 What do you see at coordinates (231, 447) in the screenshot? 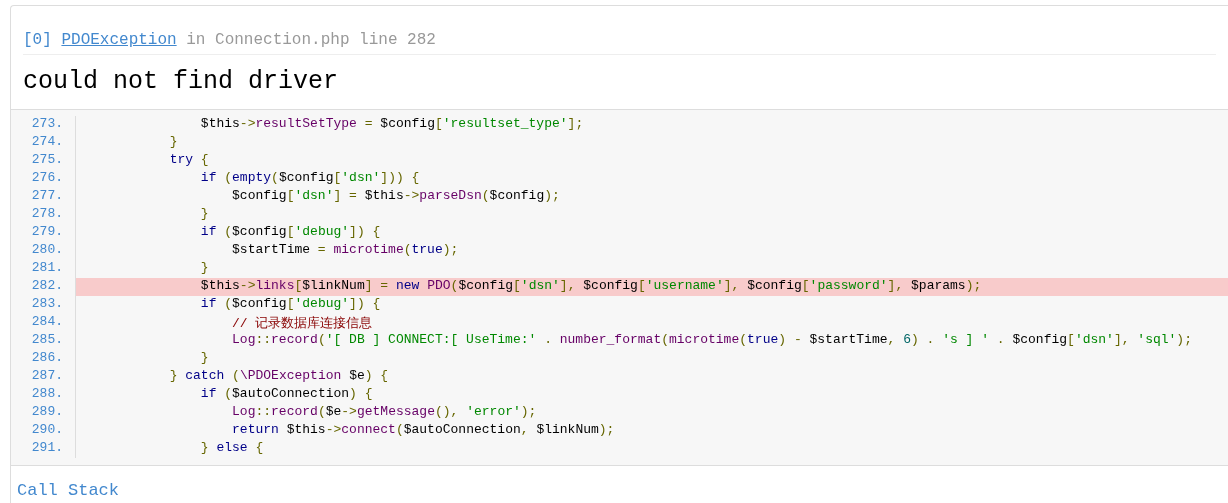
I see `code-line: } else {` at bounding box center [231, 447].